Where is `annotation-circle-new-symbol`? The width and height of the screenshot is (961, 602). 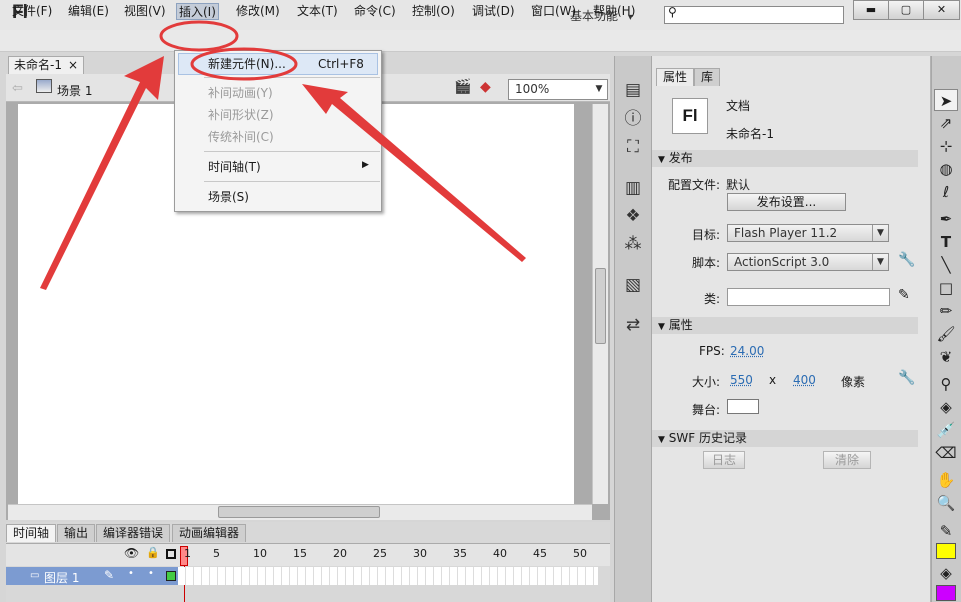
annotation-circle-new-symbol is located at coordinates (244, 64).